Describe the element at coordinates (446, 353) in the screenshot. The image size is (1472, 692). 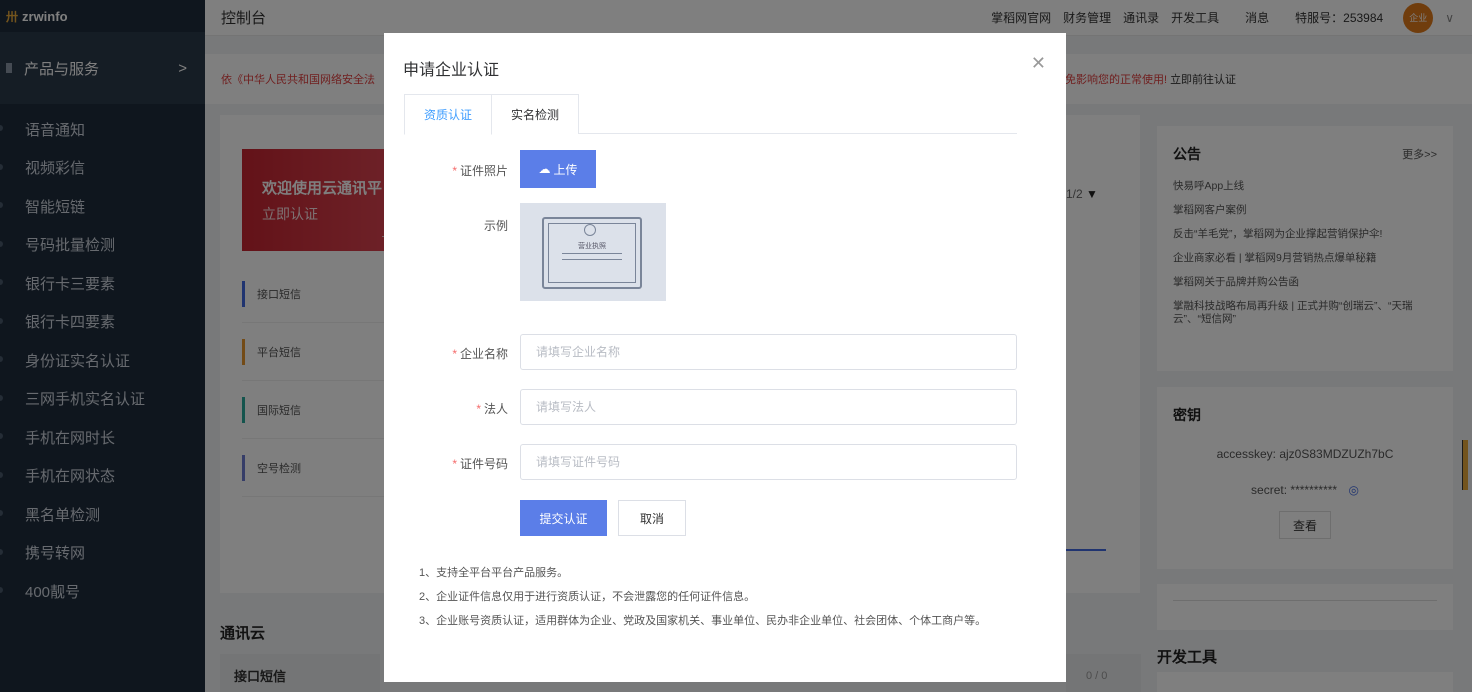
I see `company-label: * 企业名称` at that location.